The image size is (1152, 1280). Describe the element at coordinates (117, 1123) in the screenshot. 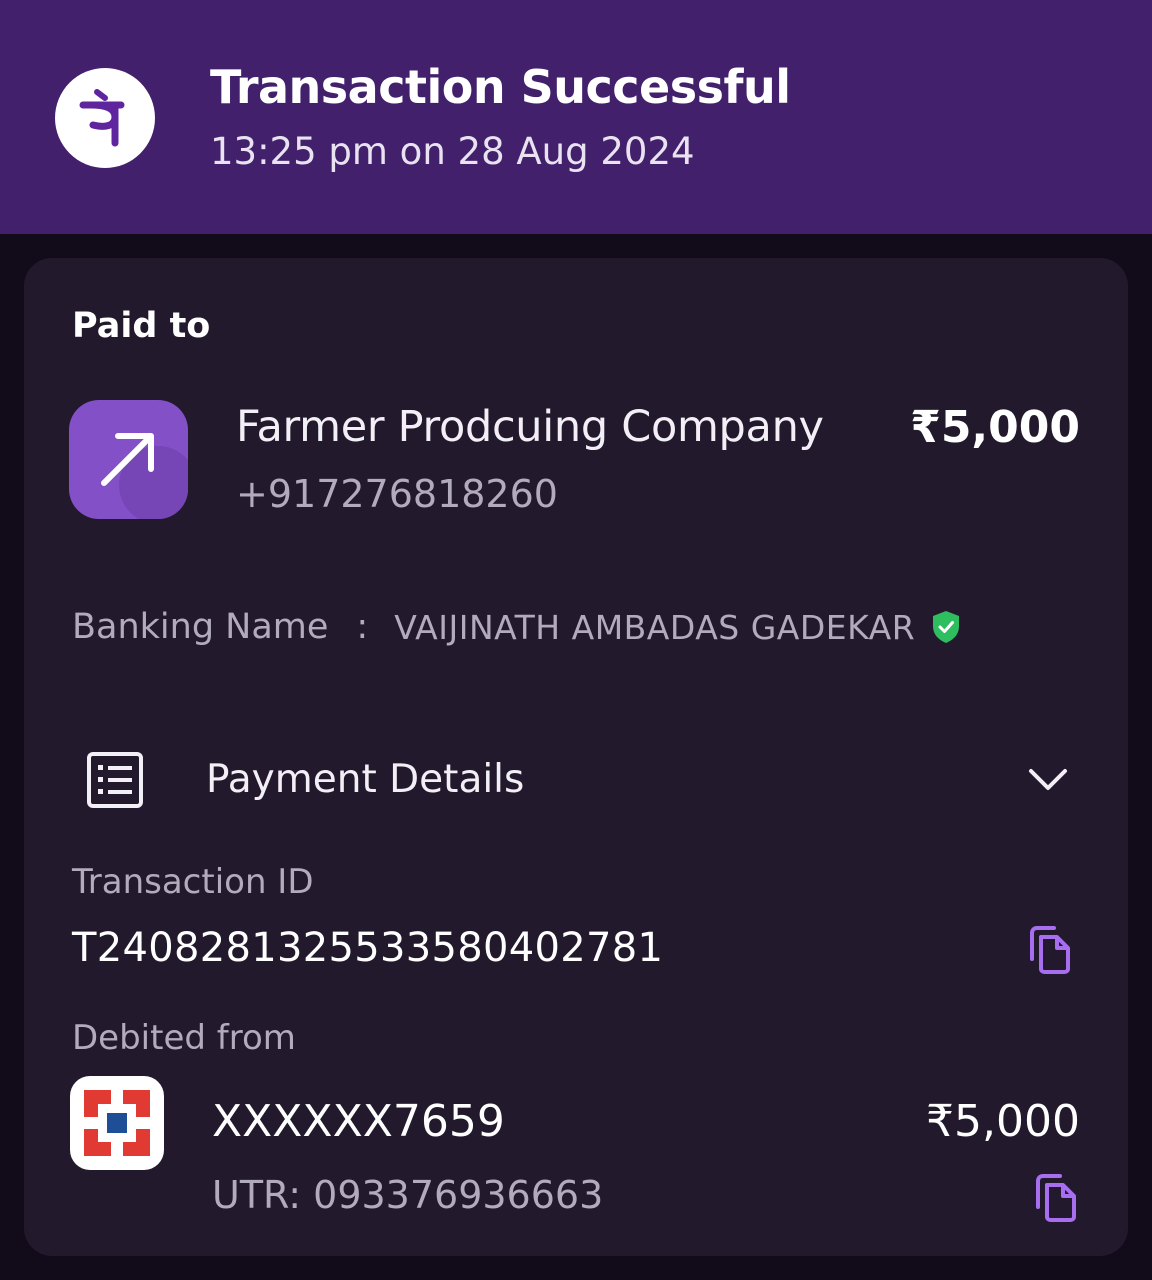

I see `bank-logo-icon` at that location.